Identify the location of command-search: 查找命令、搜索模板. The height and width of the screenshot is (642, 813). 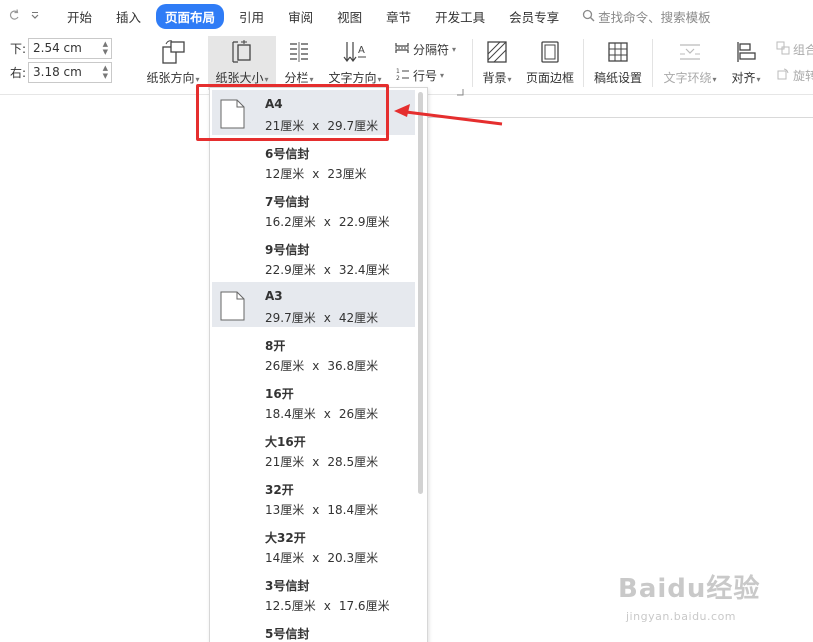
(646, 16).